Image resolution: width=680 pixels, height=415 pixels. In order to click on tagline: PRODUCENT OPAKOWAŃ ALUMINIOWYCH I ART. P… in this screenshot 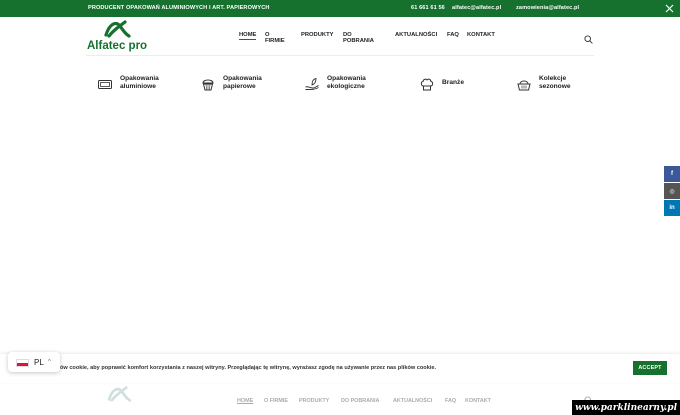, I will do `click(179, 8)`.